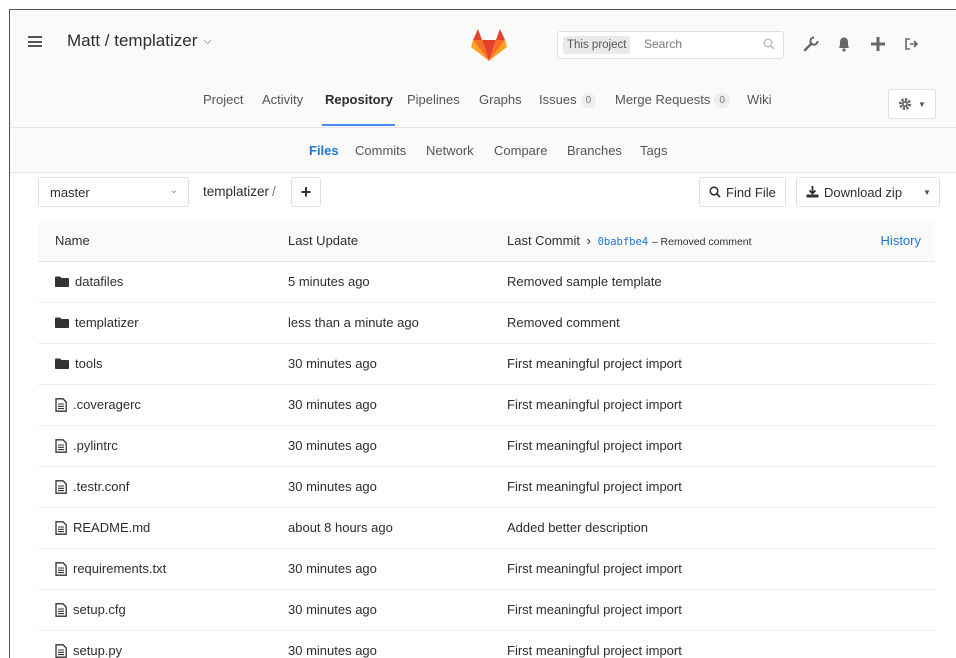 This screenshot has width=956, height=658. I want to click on hamburger-menu-icon, so click(35, 41).